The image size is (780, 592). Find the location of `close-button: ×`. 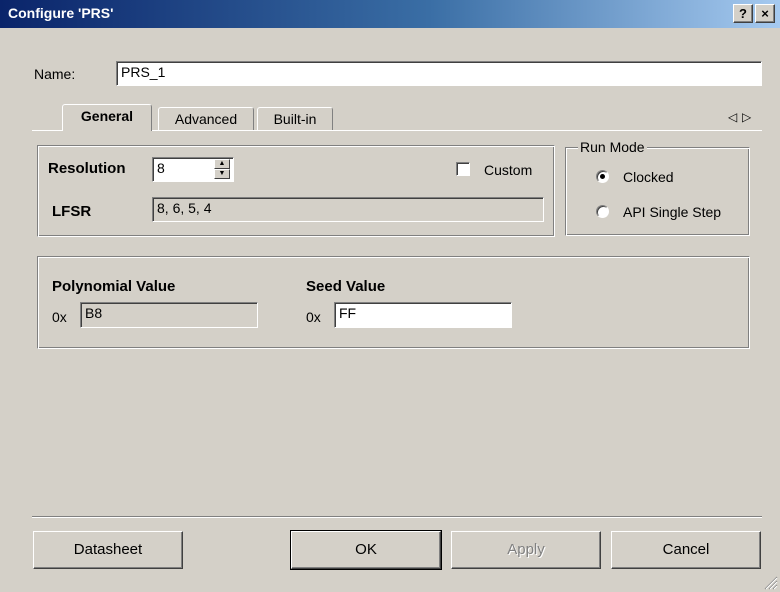

close-button: × is located at coordinates (765, 13).